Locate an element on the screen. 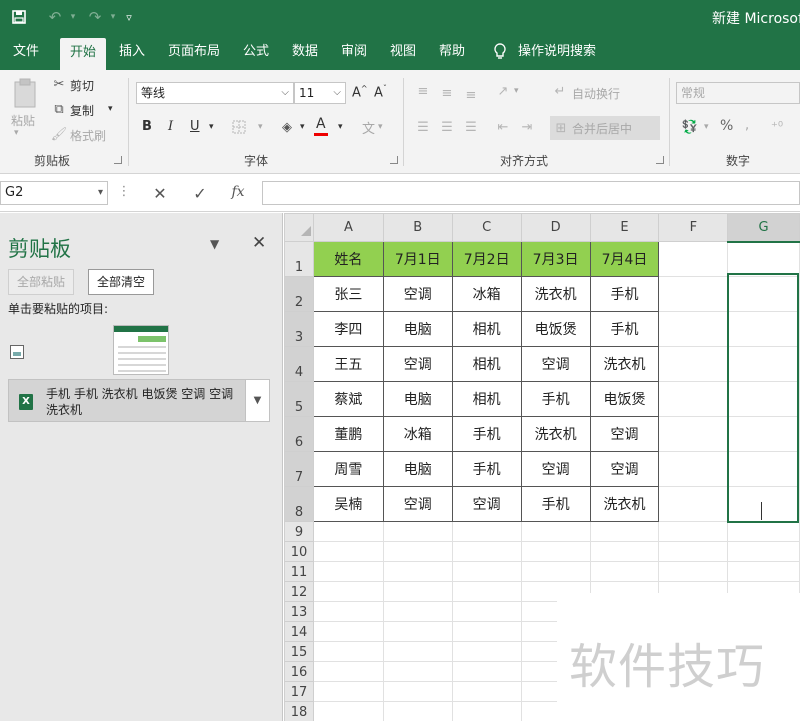 The height and width of the screenshot is (721, 800). row-header: 15 is located at coordinates (299, 651).